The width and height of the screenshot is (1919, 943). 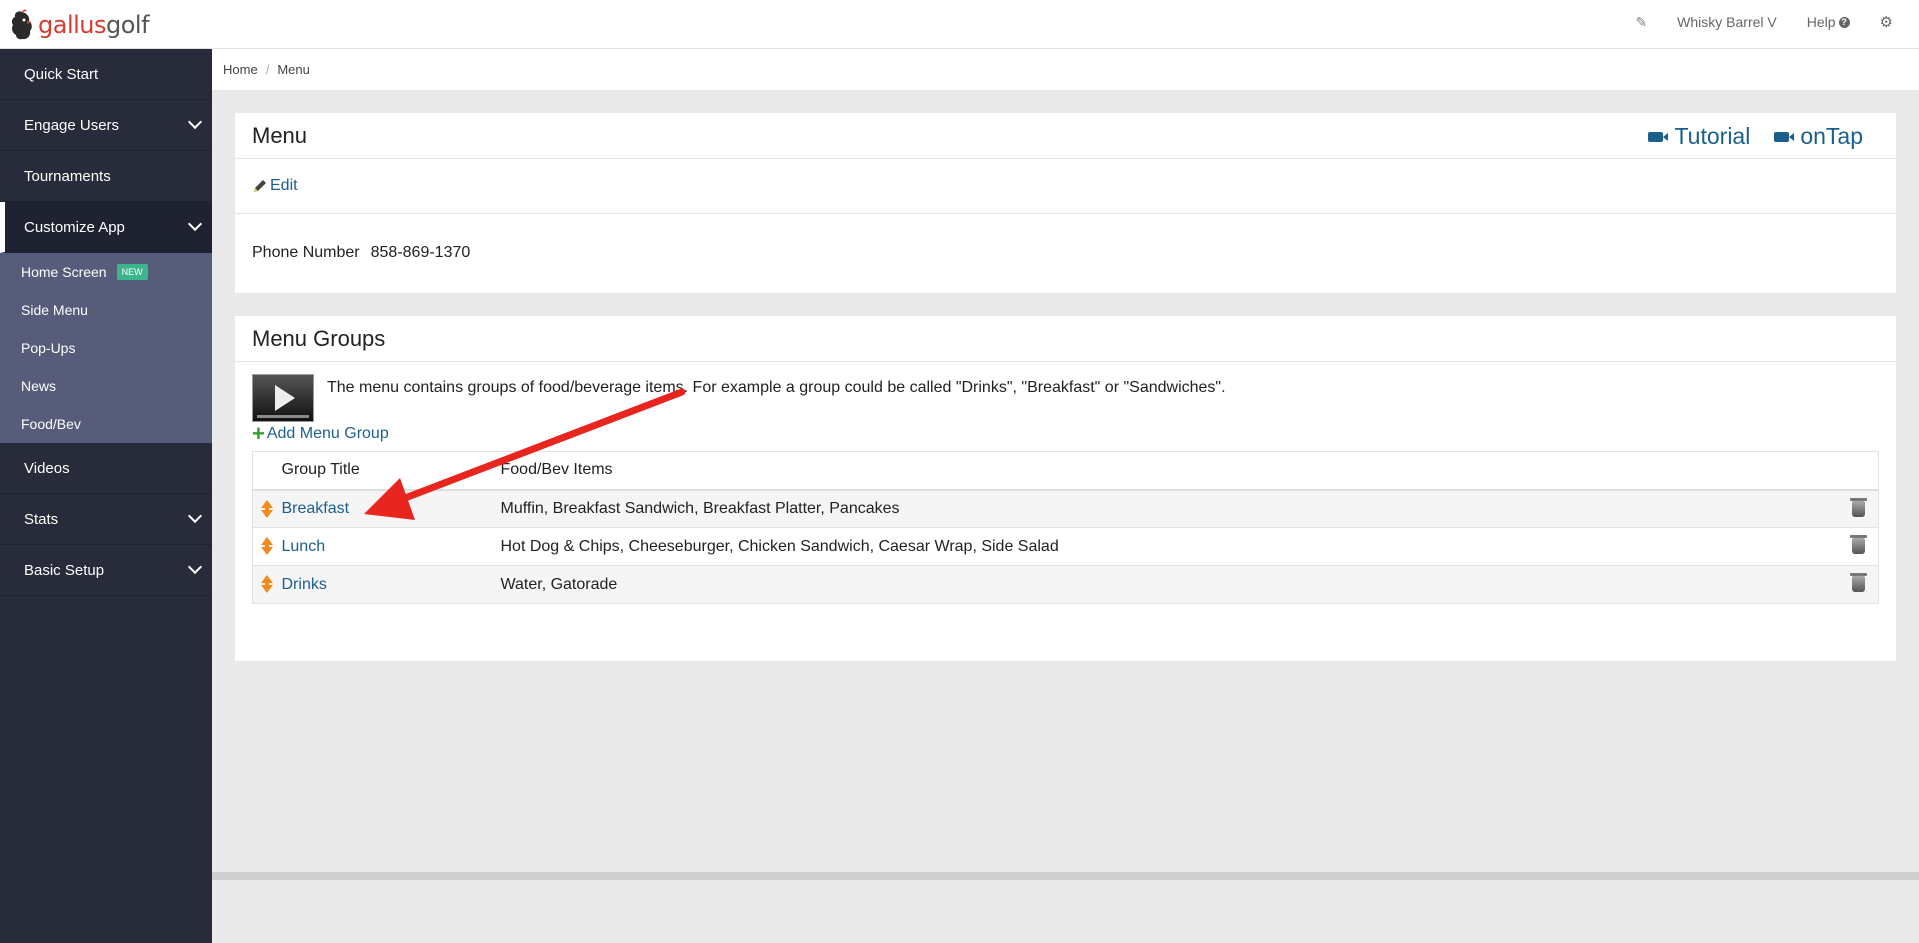 I want to click on breadcrumb: Home / Menu, so click(x=1065, y=69).